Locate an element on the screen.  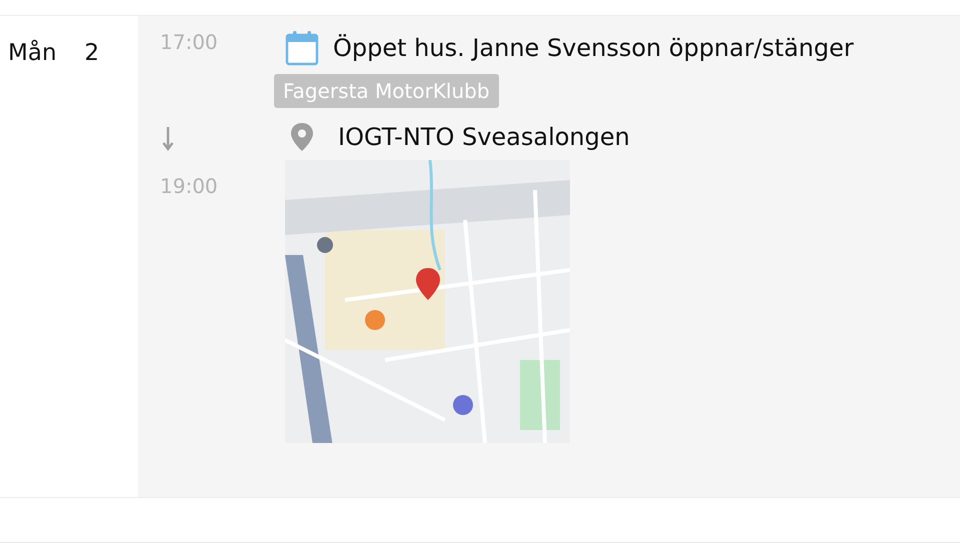
date-number: 2 is located at coordinates (92, 54).